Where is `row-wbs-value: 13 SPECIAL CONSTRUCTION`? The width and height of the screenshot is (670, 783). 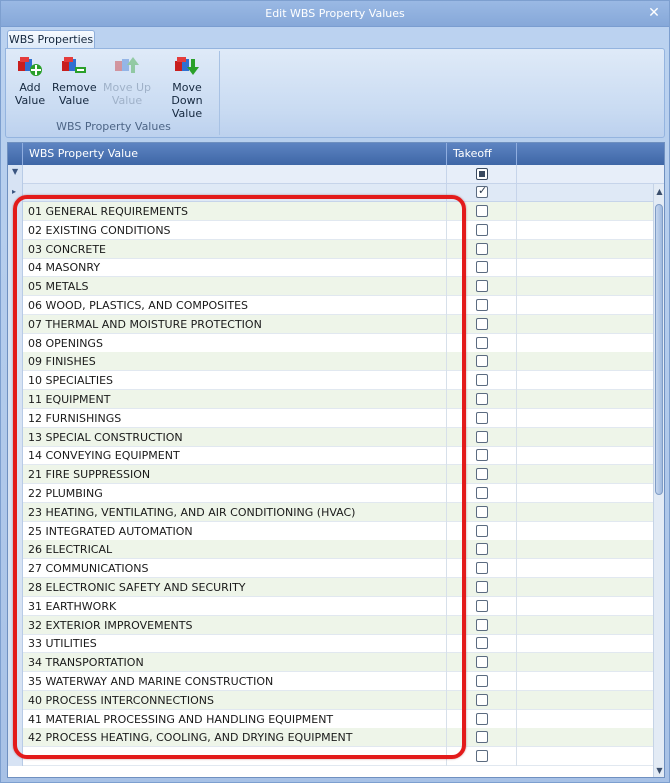
row-wbs-value: 13 SPECIAL CONSTRUCTION is located at coordinates (235, 437).